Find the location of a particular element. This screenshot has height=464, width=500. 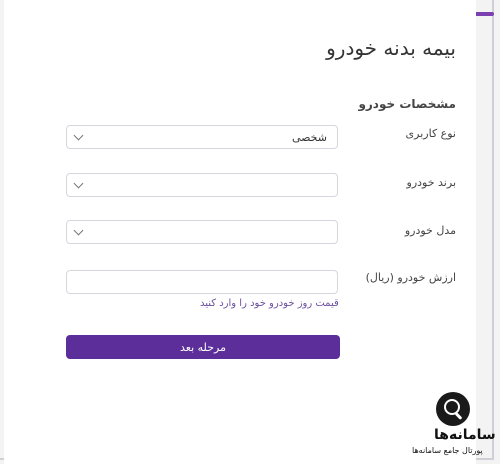

car-value-label: ارزش خودرو (ریال) is located at coordinates (410, 277).